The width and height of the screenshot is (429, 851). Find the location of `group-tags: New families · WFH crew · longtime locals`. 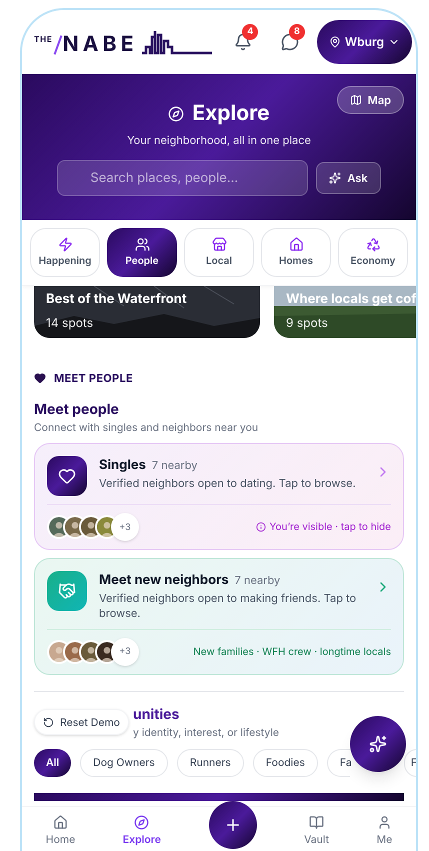

group-tags: New families · WFH crew · longtime locals is located at coordinates (292, 652).